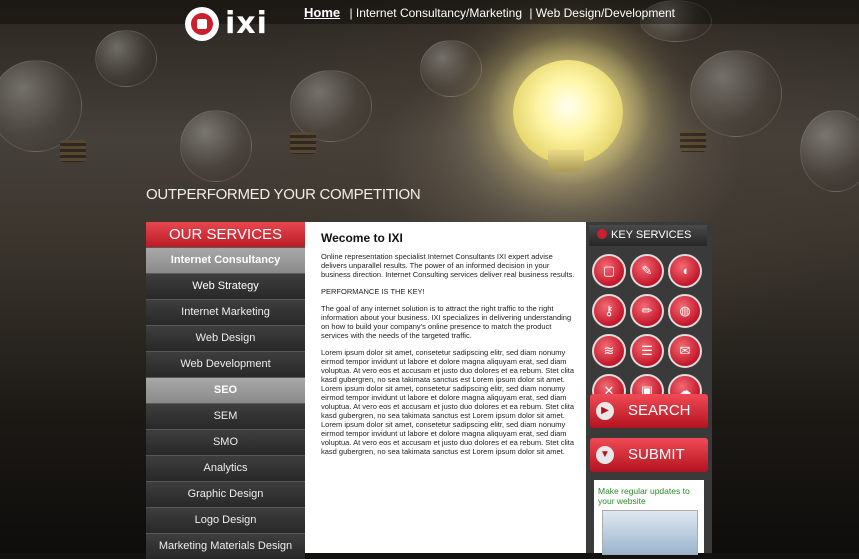 Image resolution: width=859 pixels, height=559 pixels. What do you see at coordinates (568, 112) in the screenshot?
I see `glowing-lightbulb-image` at bounding box center [568, 112].